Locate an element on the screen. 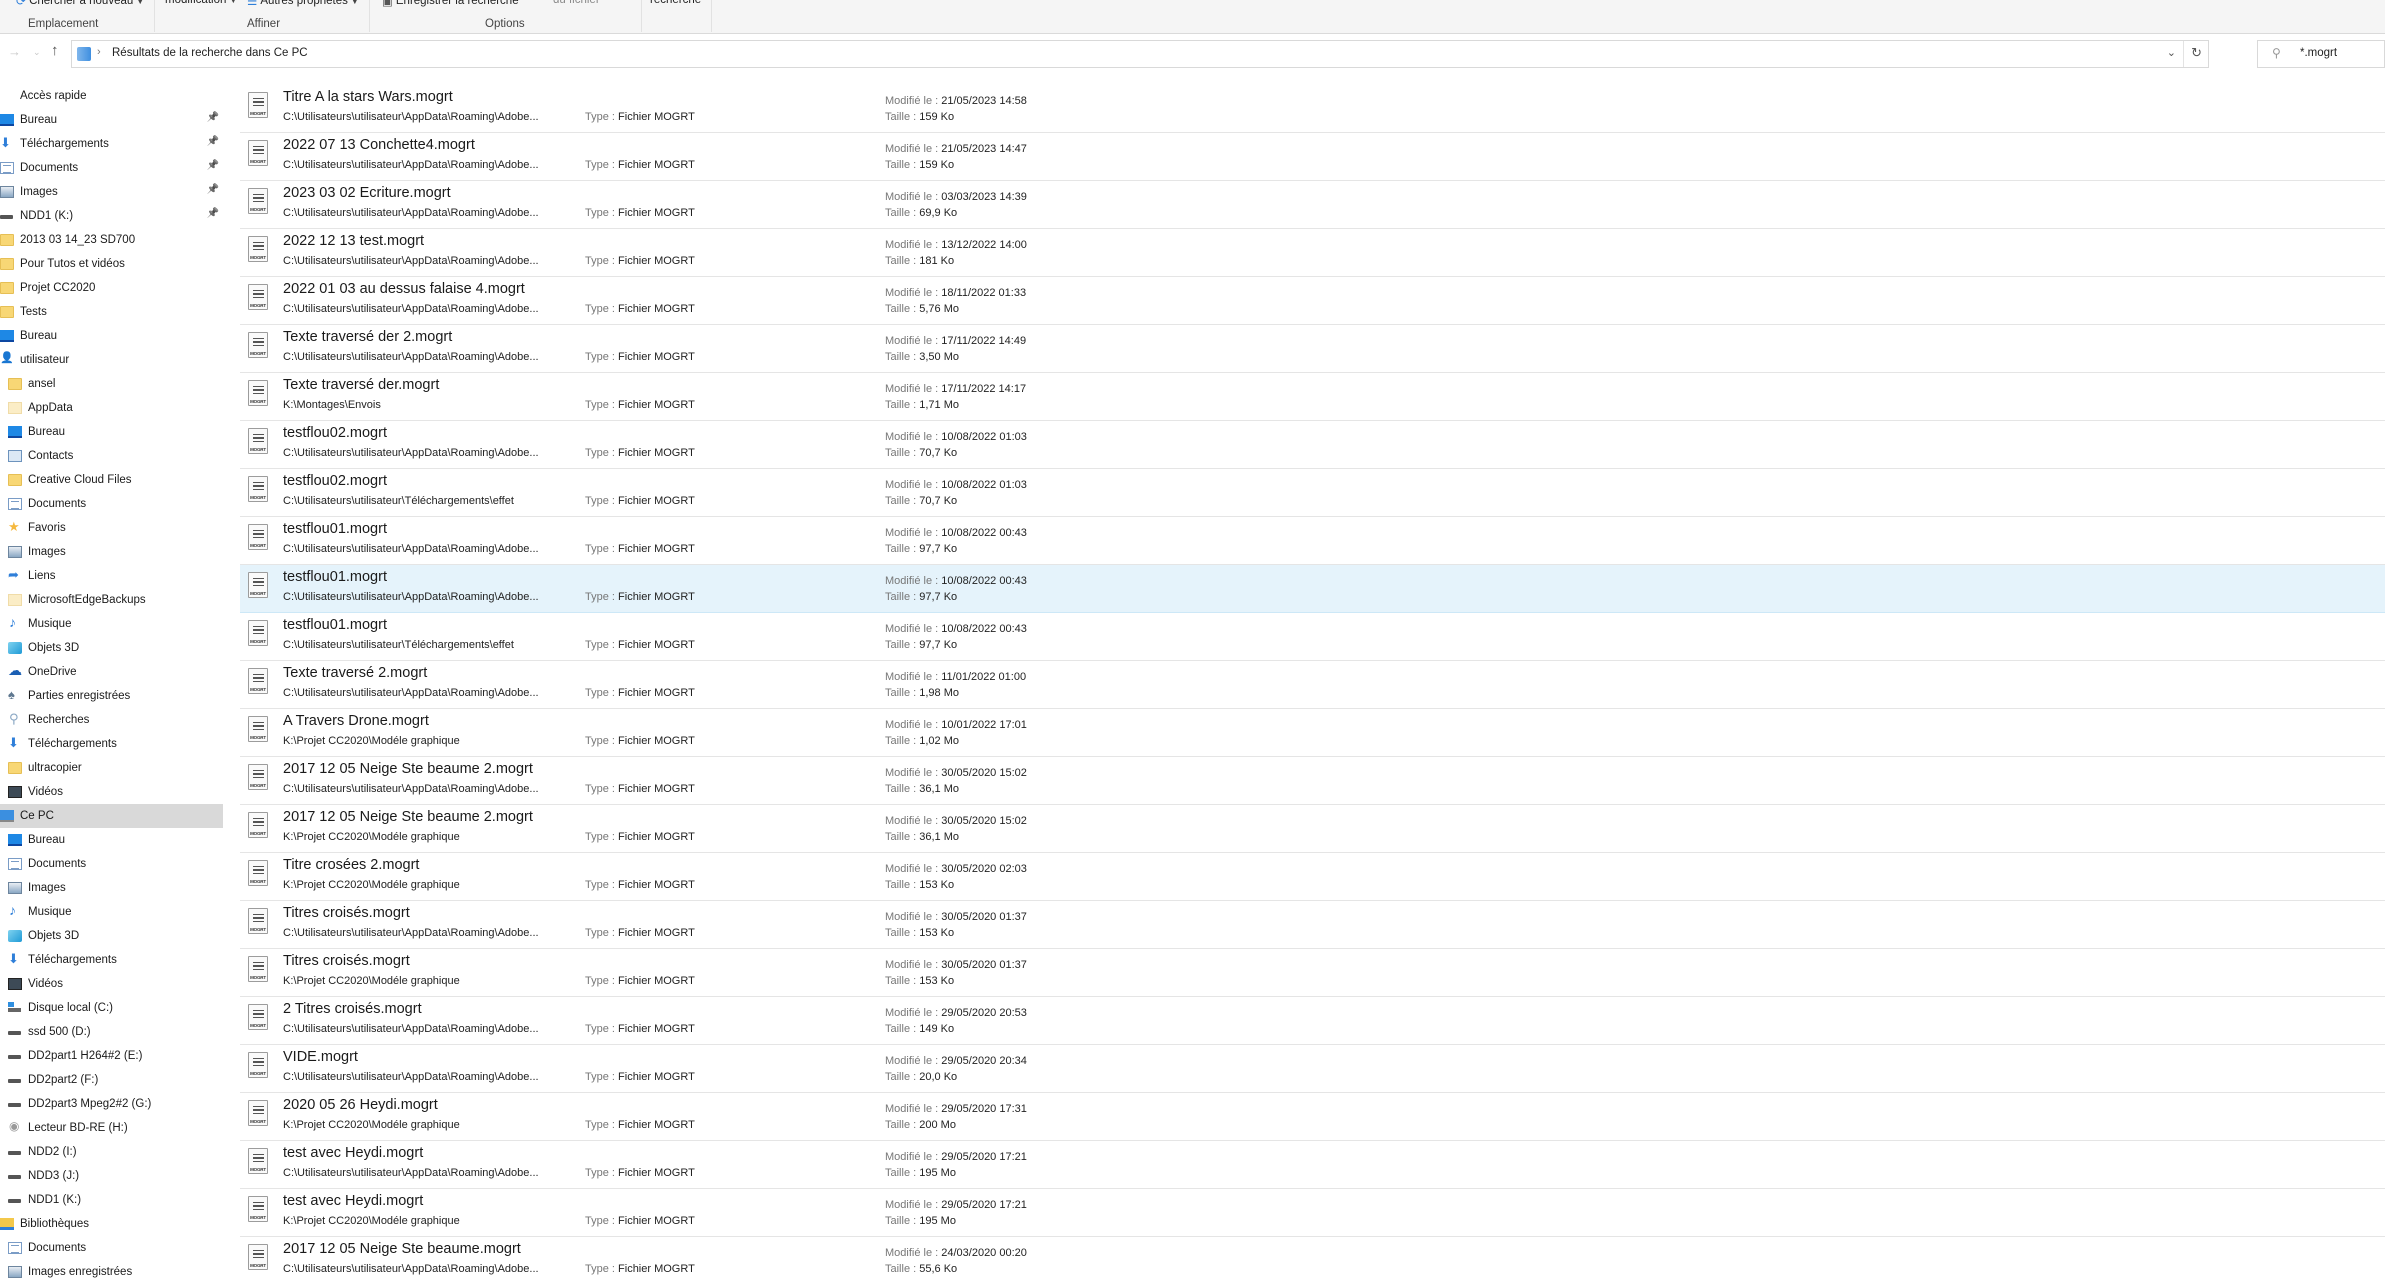 The width and height of the screenshot is (2385, 1284). sidebar-item: DD2part2 (F:) is located at coordinates (111, 1080).